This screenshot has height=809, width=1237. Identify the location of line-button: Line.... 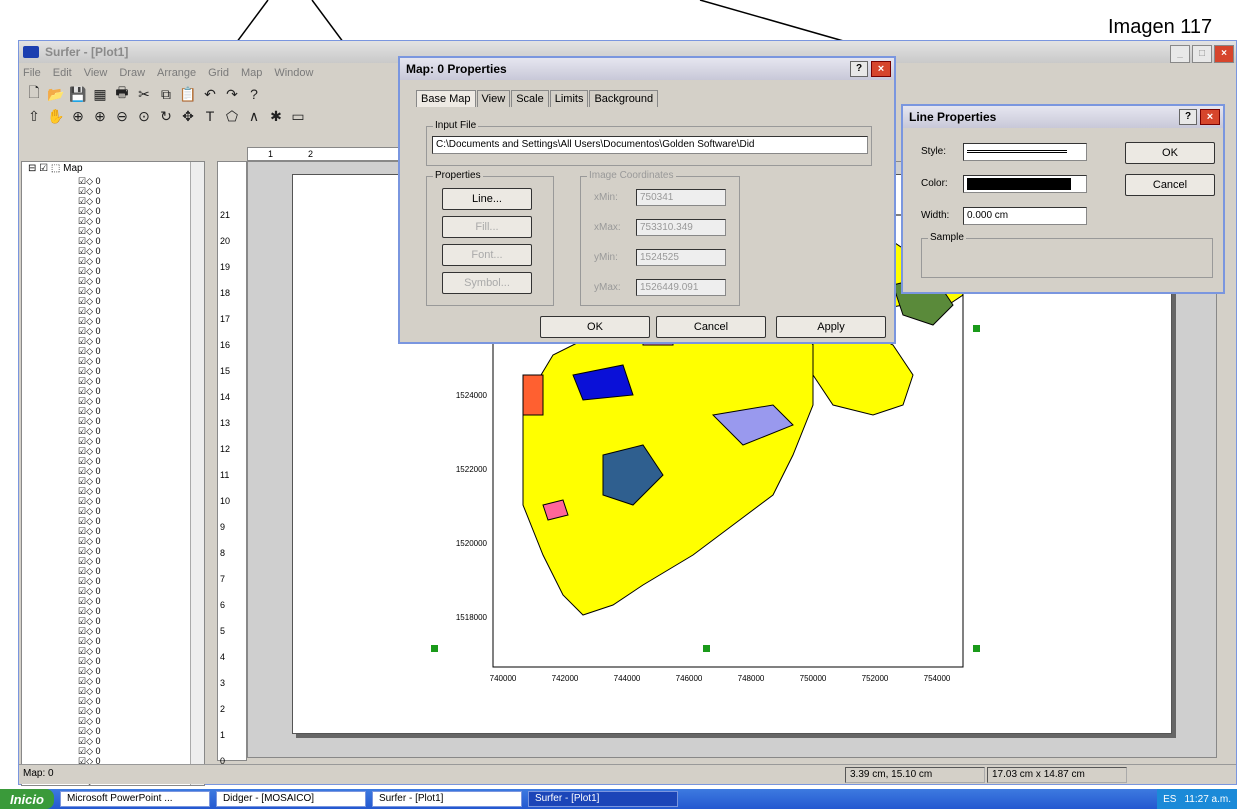
(487, 199).